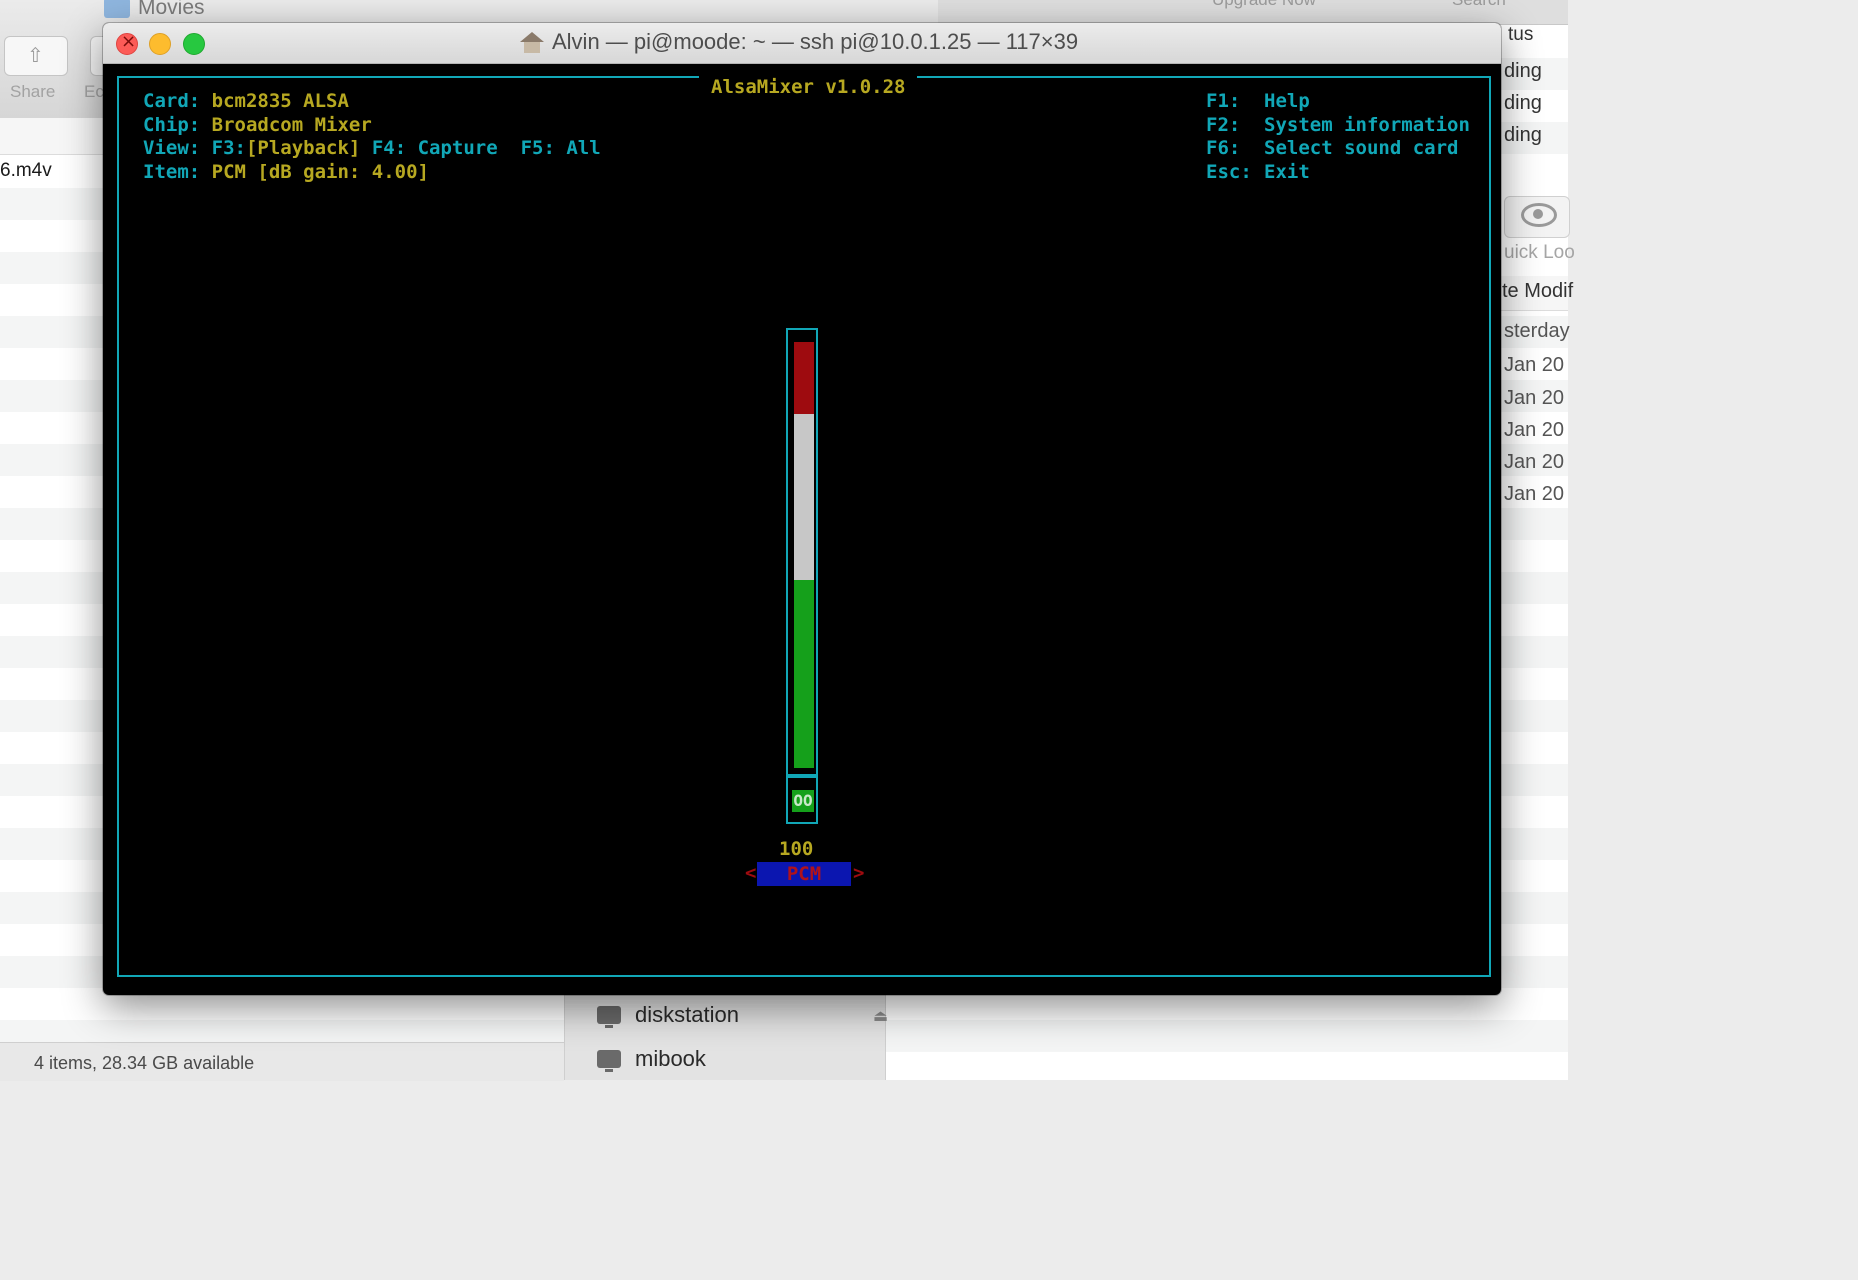 This screenshot has width=1858, height=1280. I want to click on help-action: Exit, so click(1287, 172).